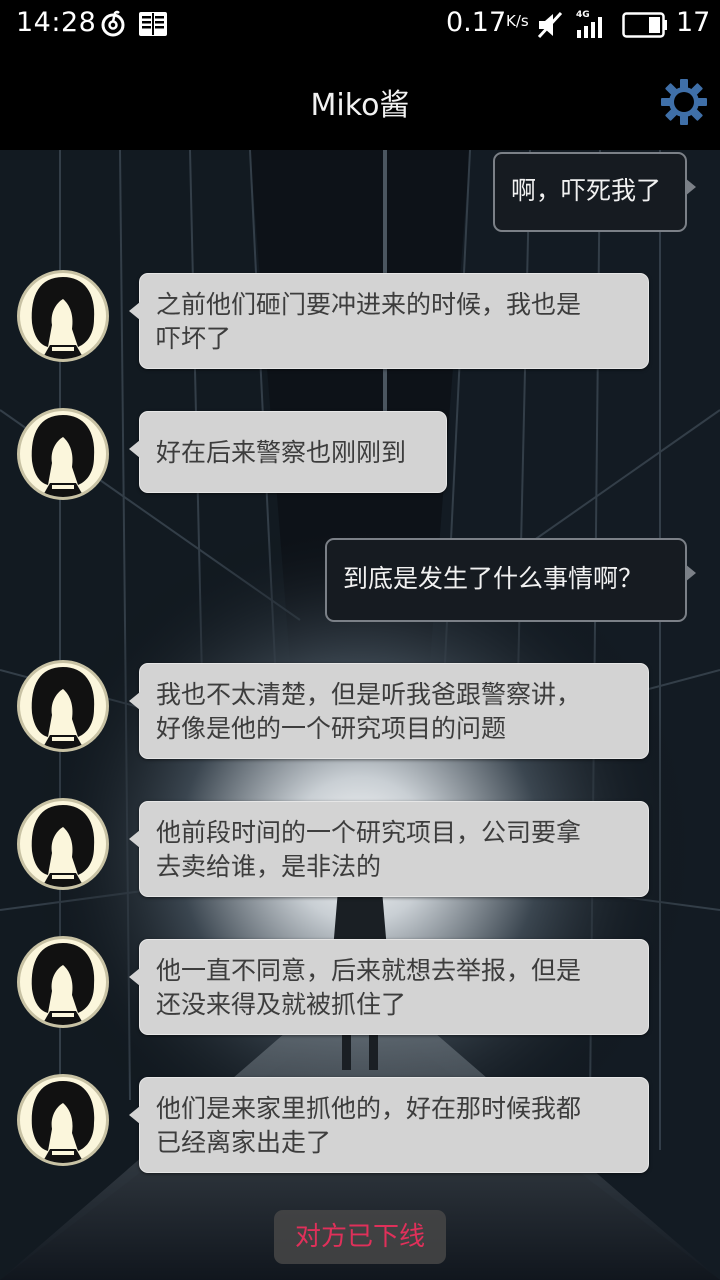  What do you see at coordinates (281, 452) in the screenshot?
I see `message-text-line: 好在后来警察也刚刚到` at bounding box center [281, 452].